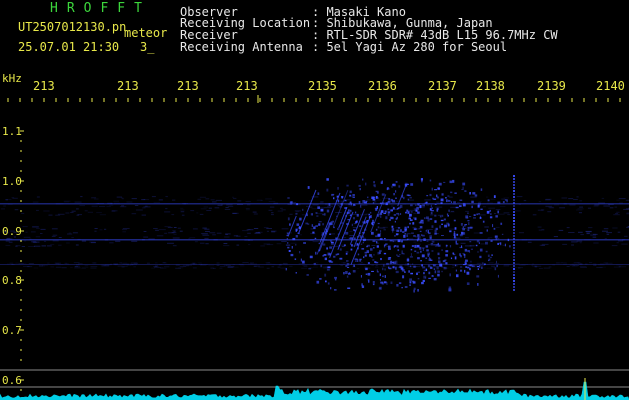 The height and width of the screenshot is (400, 629). Describe the element at coordinates (402, 195) in the screenshot. I see `streak-mark` at that location.